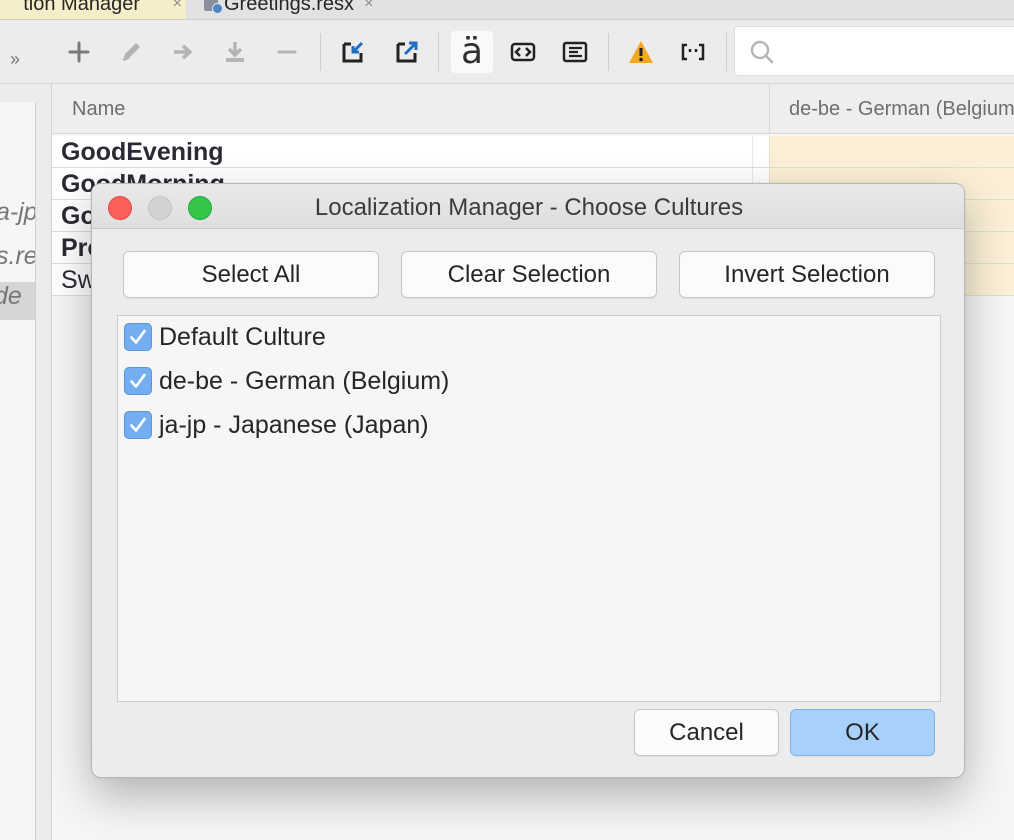 The height and width of the screenshot is (840, 1014). Describe the element at coordinates (874, 51) in the screenshot. I see `search-input` at that location.